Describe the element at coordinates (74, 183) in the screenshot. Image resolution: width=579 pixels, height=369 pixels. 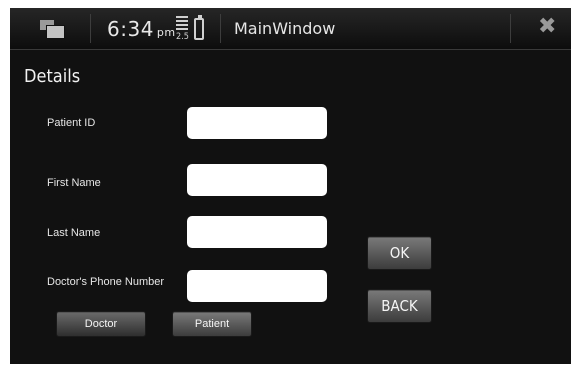
I see `first-name-label: First Name` at that location.